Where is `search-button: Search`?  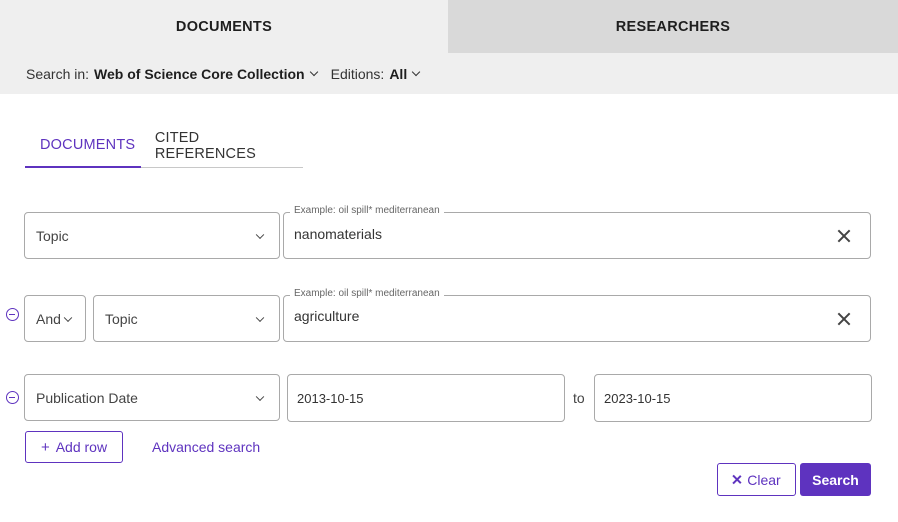
search-button: Search is located at coordinates (835, 479).